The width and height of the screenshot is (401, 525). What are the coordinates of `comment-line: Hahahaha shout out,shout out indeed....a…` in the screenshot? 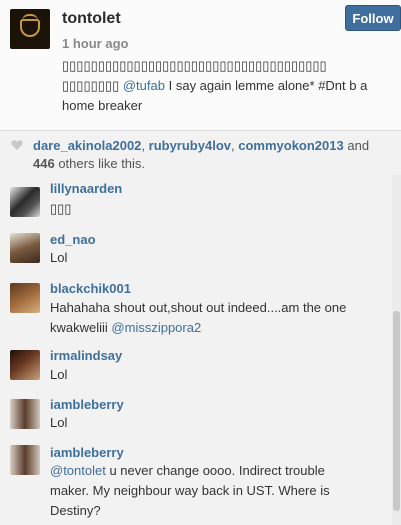 It's located at (198, 307).